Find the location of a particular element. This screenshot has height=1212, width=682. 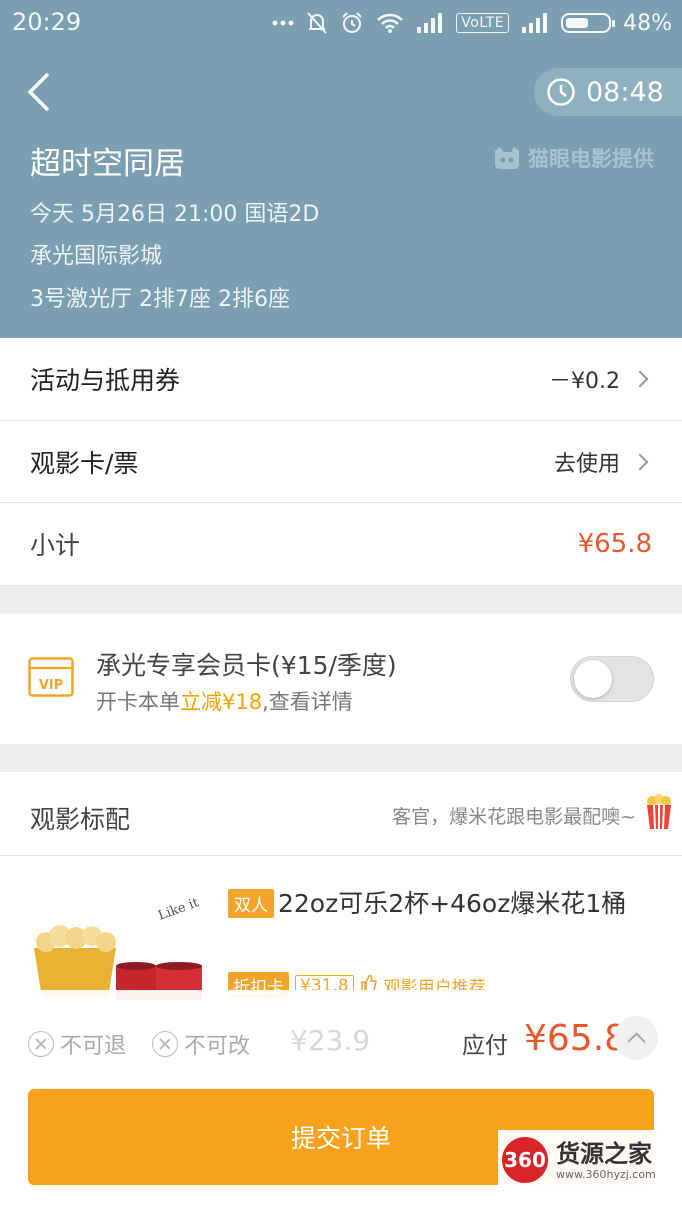

status-time: 20:29 is located at coordinates (47, 22).